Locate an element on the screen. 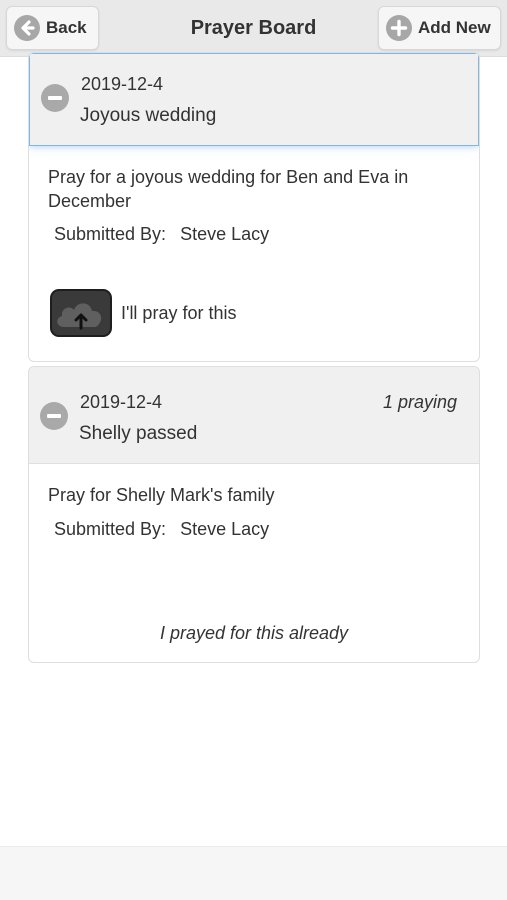 The image size is (507, 900). prayer-body: Pray for Shelly Mark's family is located at coordinates (161, 495).